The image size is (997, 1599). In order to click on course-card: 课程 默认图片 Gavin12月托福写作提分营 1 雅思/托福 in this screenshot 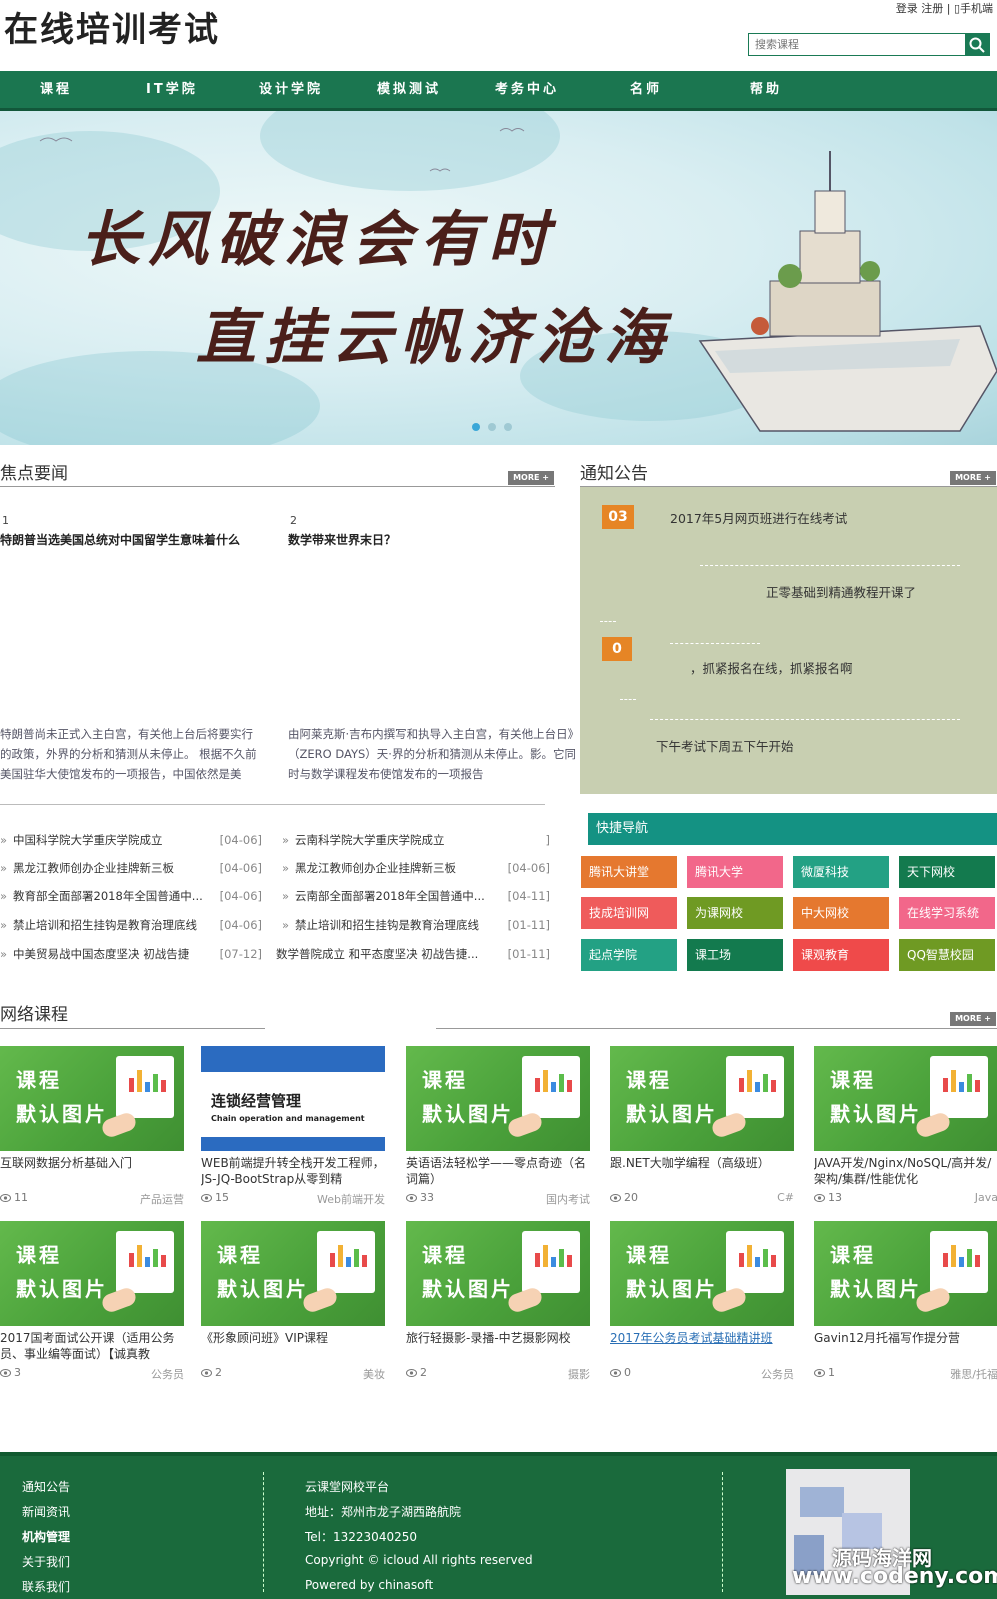, I will do `click(905, 1301)`.